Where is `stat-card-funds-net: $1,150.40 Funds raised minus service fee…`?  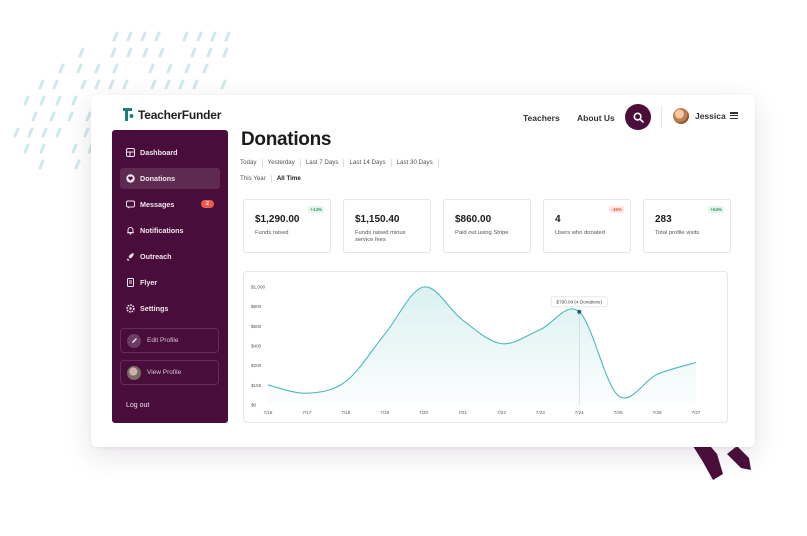 stat-card-funds-net: $1,150.40 Funds raised minus service fee… is located at coordinates (387, 226).